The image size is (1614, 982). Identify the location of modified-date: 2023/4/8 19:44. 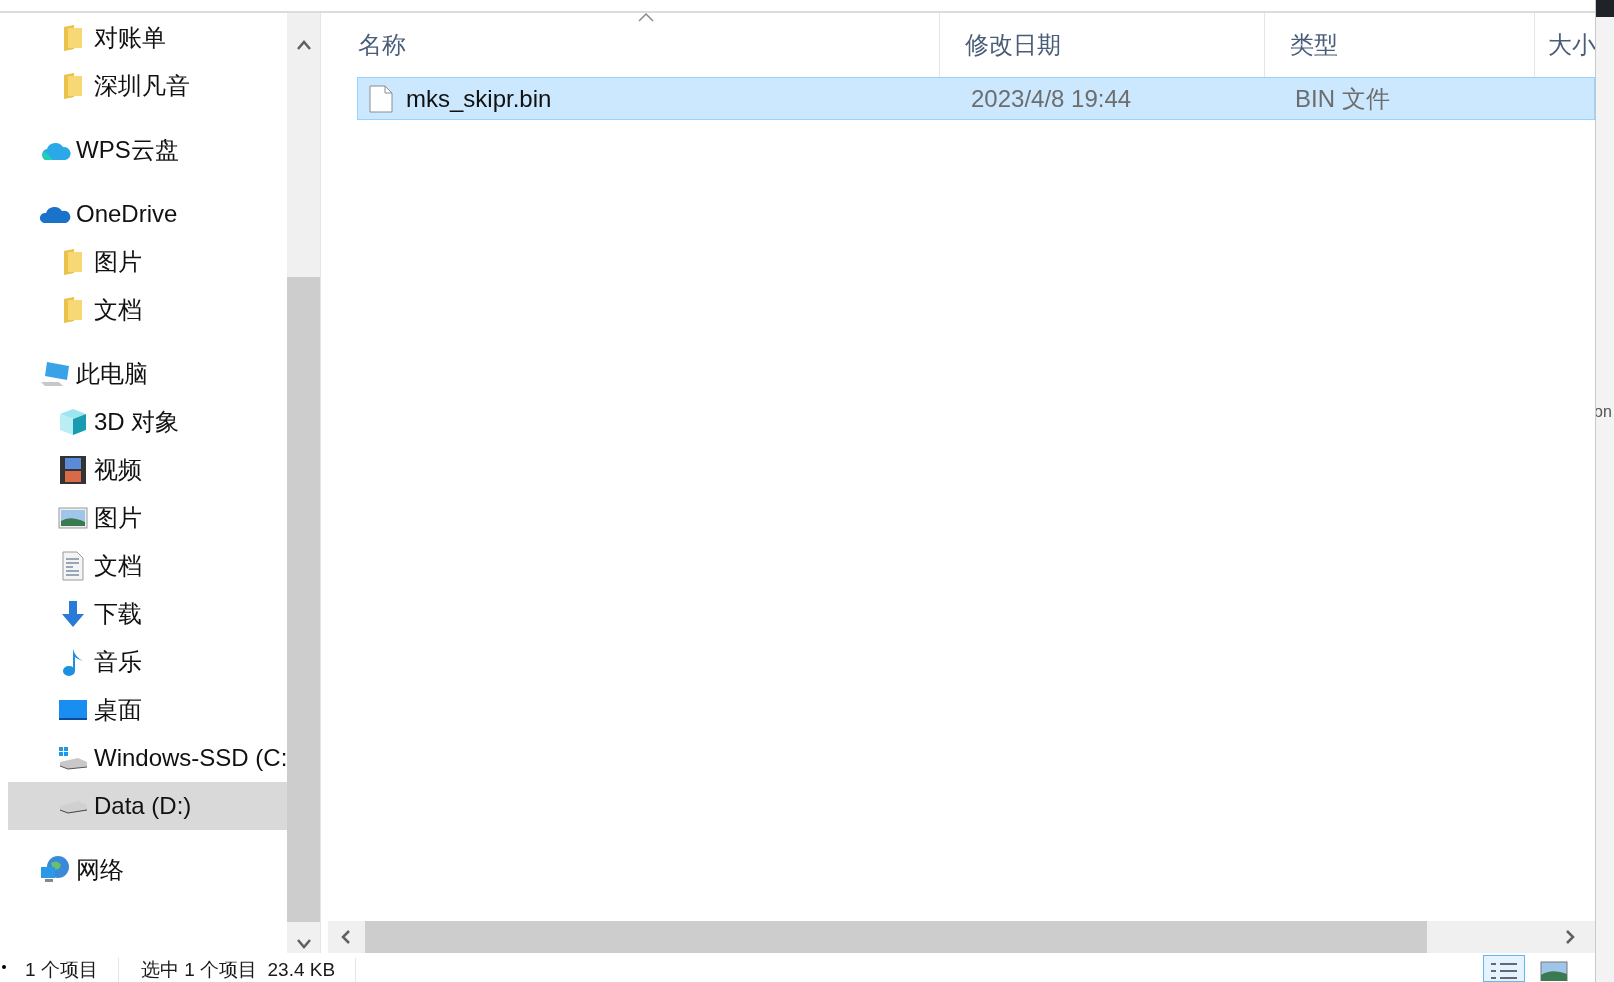
(1051, 98).